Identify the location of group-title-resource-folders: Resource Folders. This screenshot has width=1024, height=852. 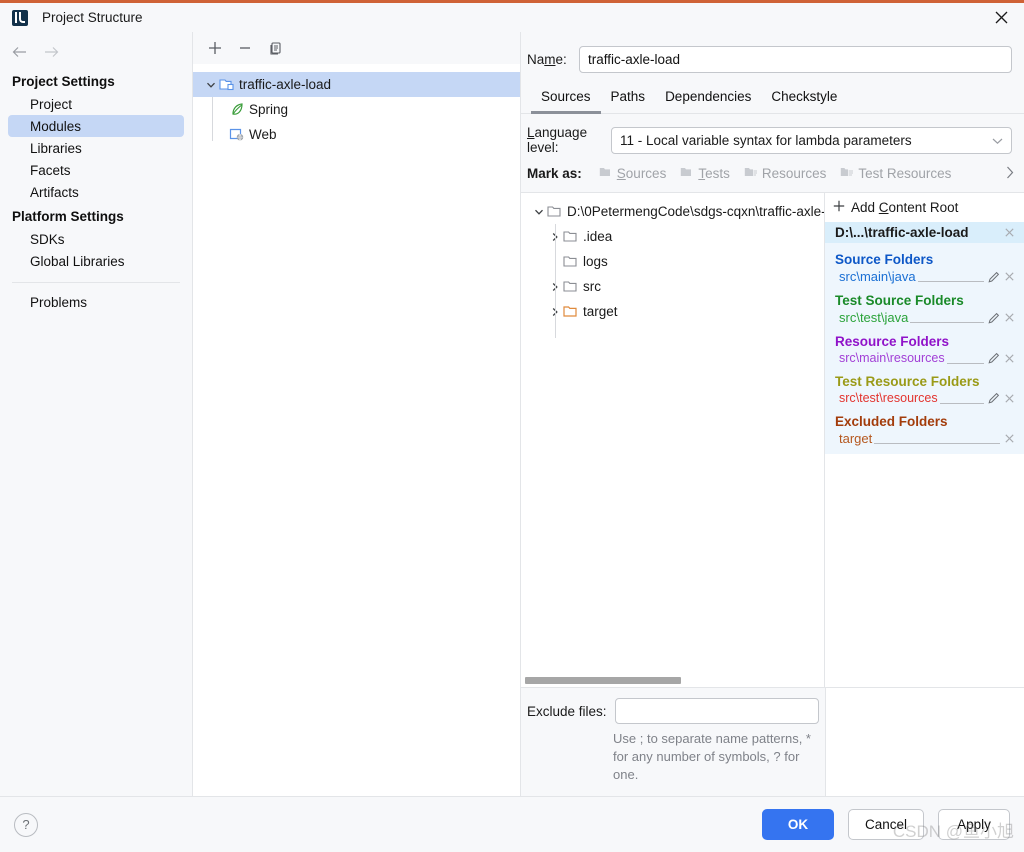
(892, 341).